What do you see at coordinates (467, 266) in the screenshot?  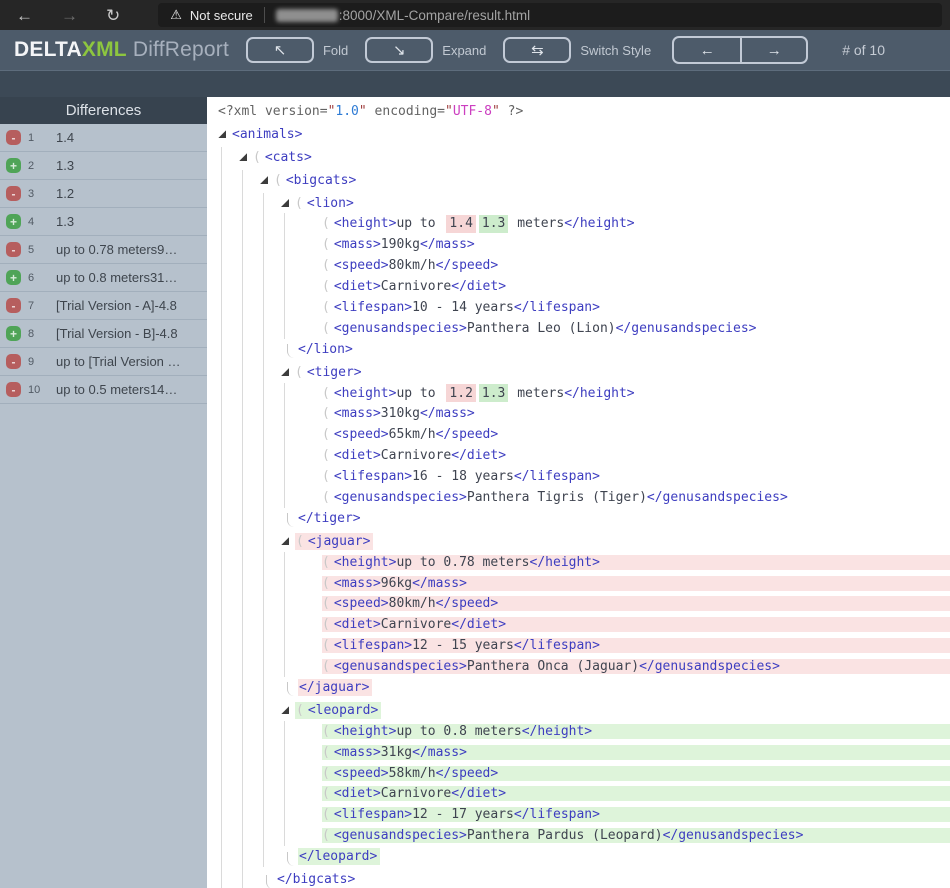 I see `close-tag: </speed>` at bounding box center [467, 266].